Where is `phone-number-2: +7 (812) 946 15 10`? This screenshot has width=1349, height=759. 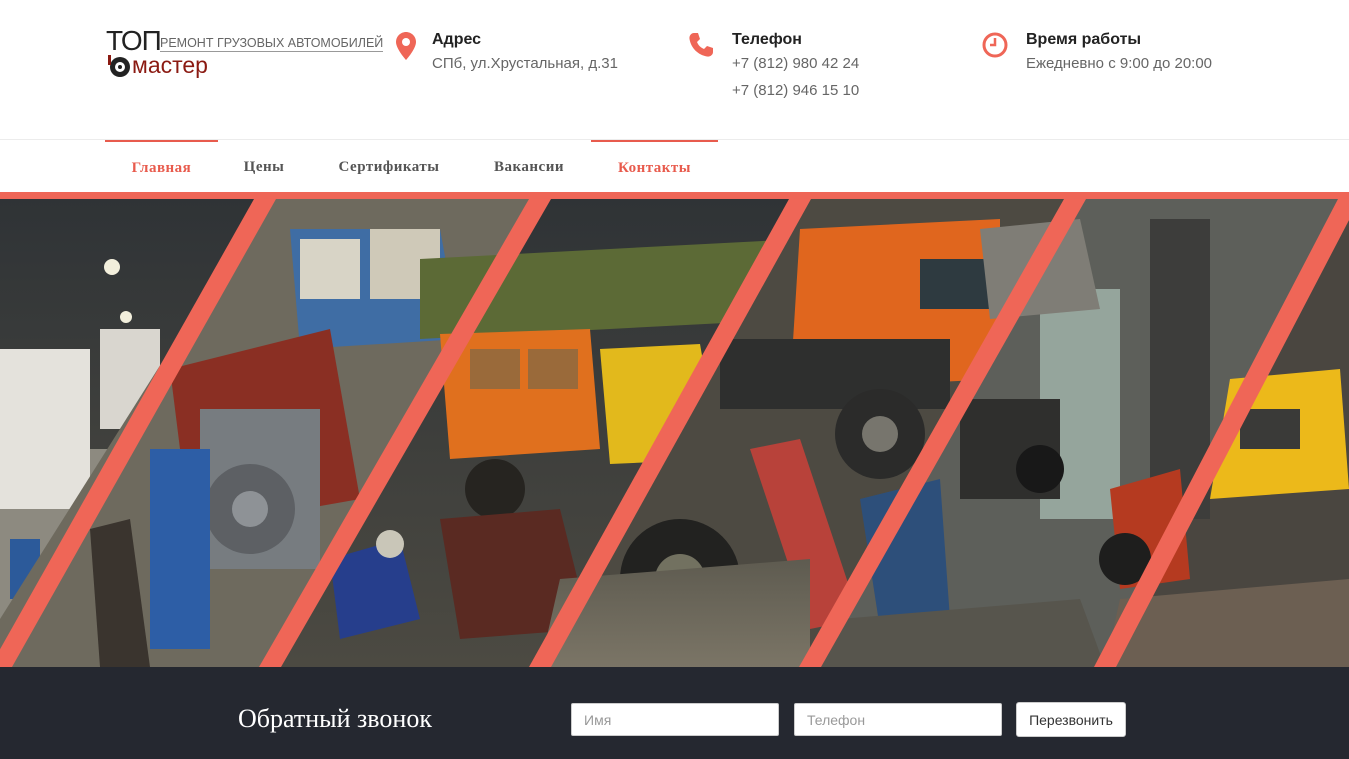
phone-number-2: +7 (812) 946 15 10 is located at coordinates (795, 90).